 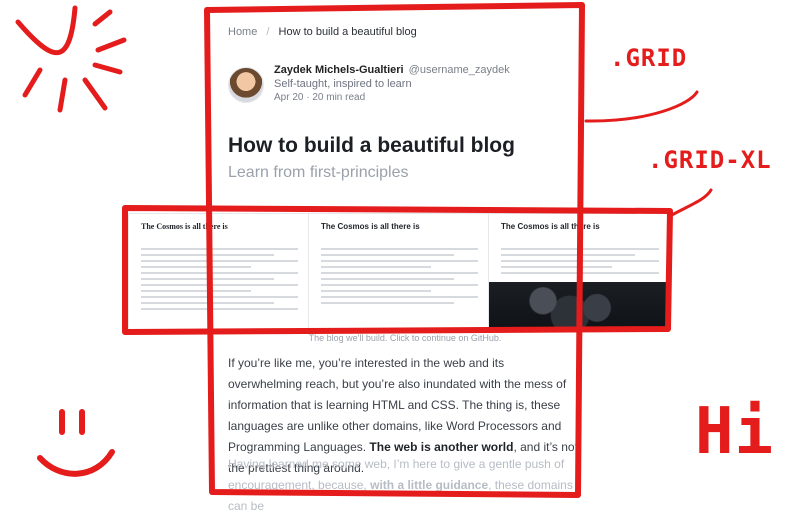 What do you see at coordinates (641, 106) in the screenshot?
I see `grid-label-connector` at bounding box center [641, 106].